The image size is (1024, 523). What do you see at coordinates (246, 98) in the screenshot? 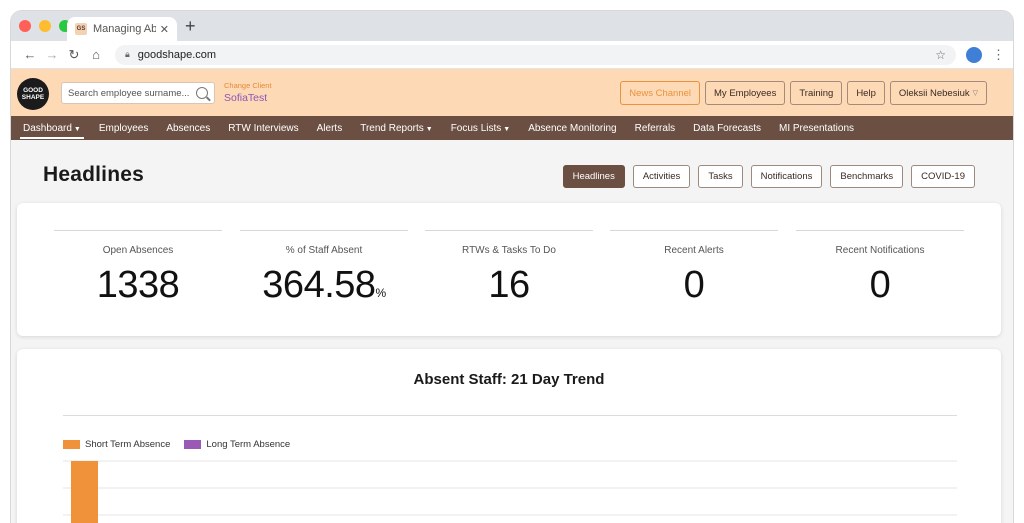
I see `client-name: SofiaTest` at bounding box center [246, 98].